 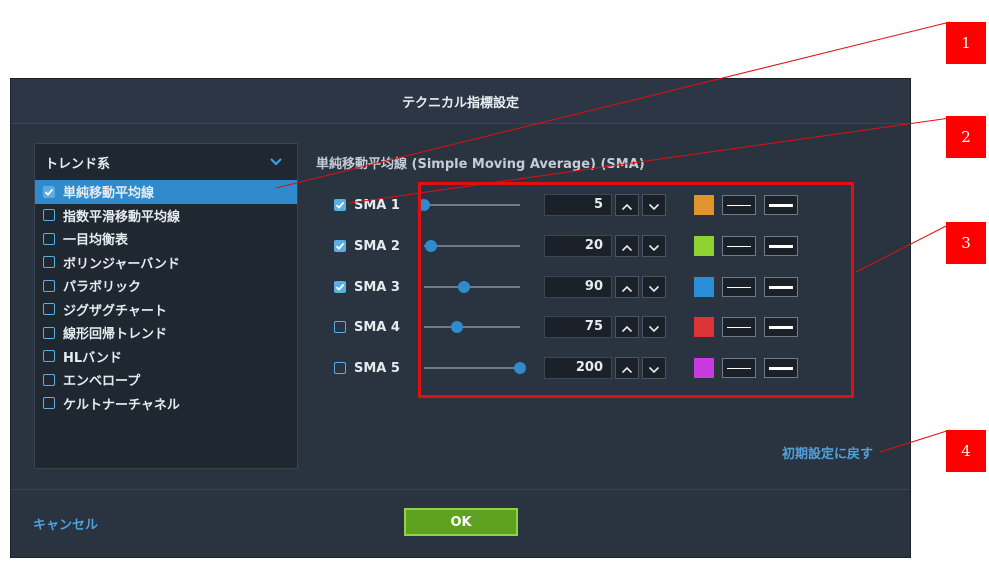 I want to click on callout-1: 1, so click(x=966, y=43).